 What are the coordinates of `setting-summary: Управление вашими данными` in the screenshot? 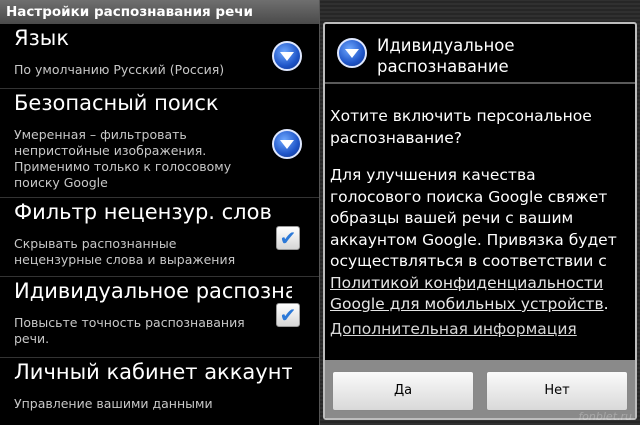 It's located at (113, 403).